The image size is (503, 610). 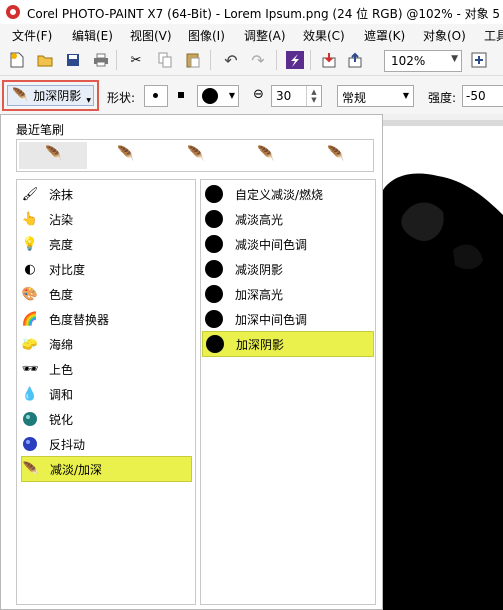 What do you see at coordinates (329, 60) in the screenshot?
I see `import-icon` at bounding box center [329, 60].